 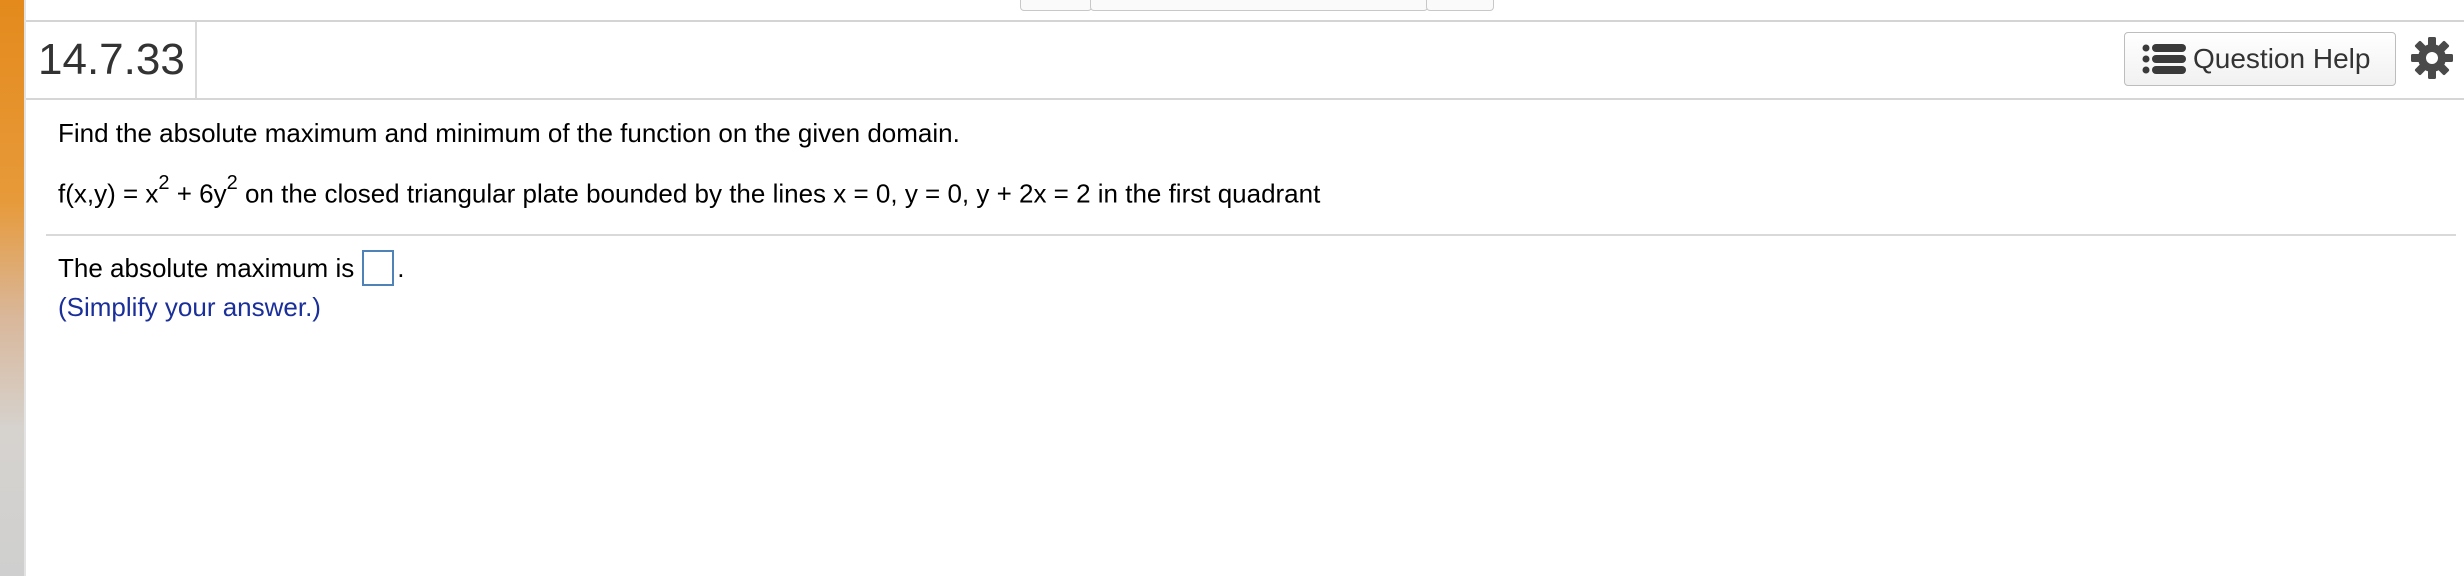 What do you see at coordinates (189, 307) in the screenshot?
I see `answer-hint: (Simplify your answer.)` at bounding box center [189, 307].